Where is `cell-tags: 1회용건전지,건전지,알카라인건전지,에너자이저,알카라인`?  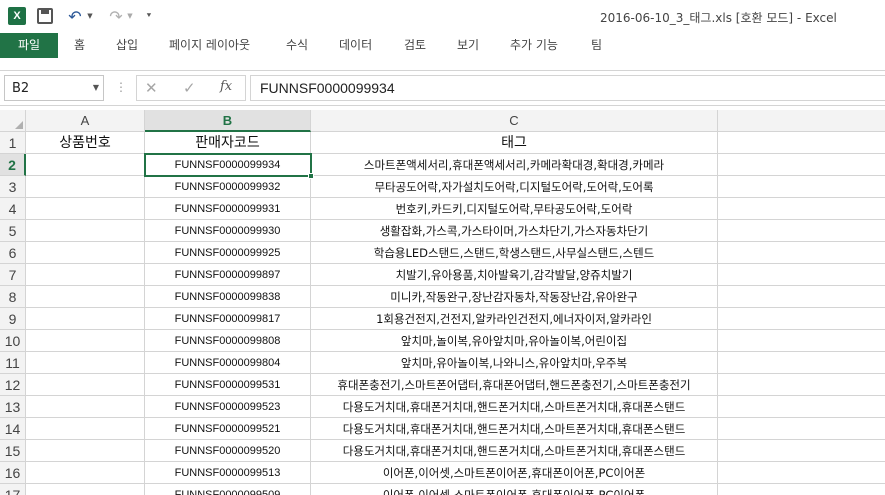
cell-tags: 1회용건전지,건전지,알카라인건전지,에너자이저,알카라인 is located at coordinates (514, 319).